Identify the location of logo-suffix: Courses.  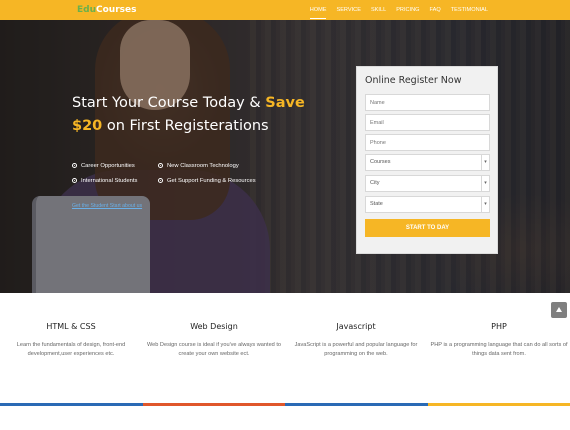
(116, 10).